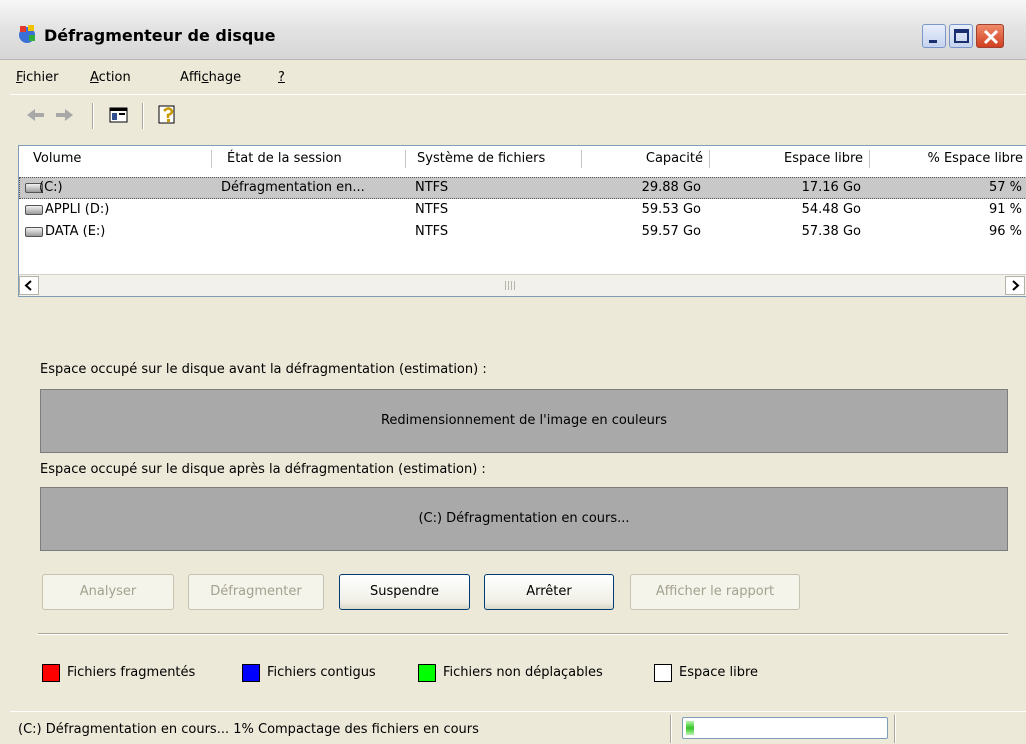  I want to click on horizontal-scrollbar, so click(522, 285).